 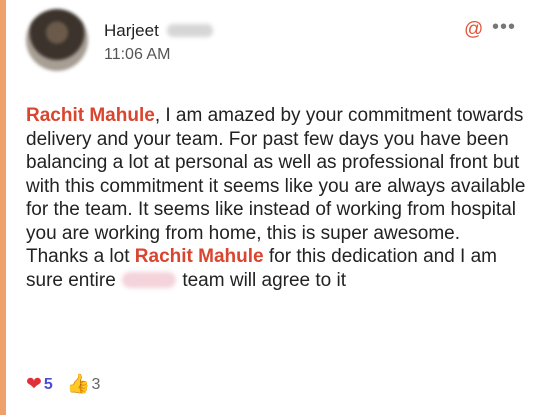 I want to click on thumbs-up-count: 3, so click(x=96, y=384).